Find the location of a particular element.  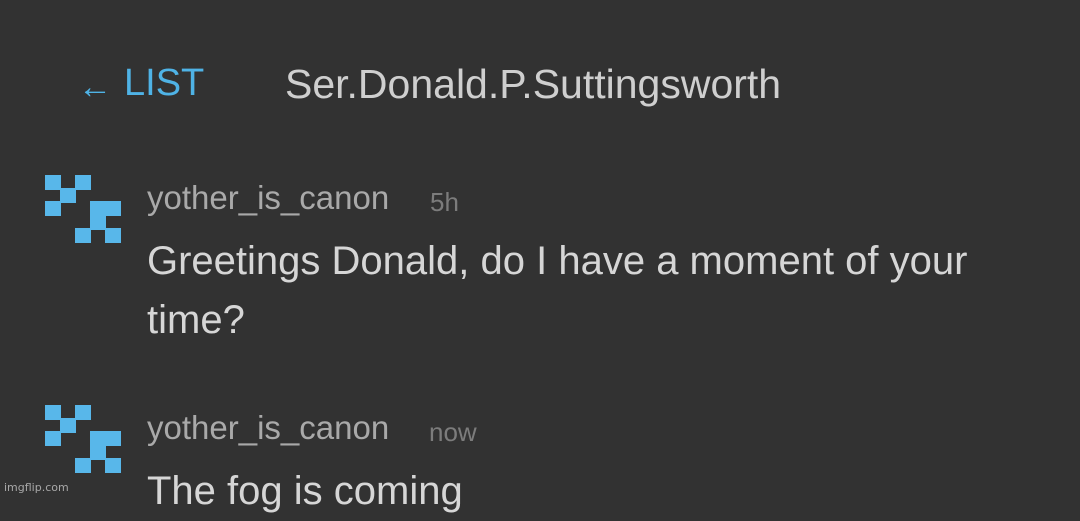

back-arrow-icon: ← is located at coordinates (95, 87).